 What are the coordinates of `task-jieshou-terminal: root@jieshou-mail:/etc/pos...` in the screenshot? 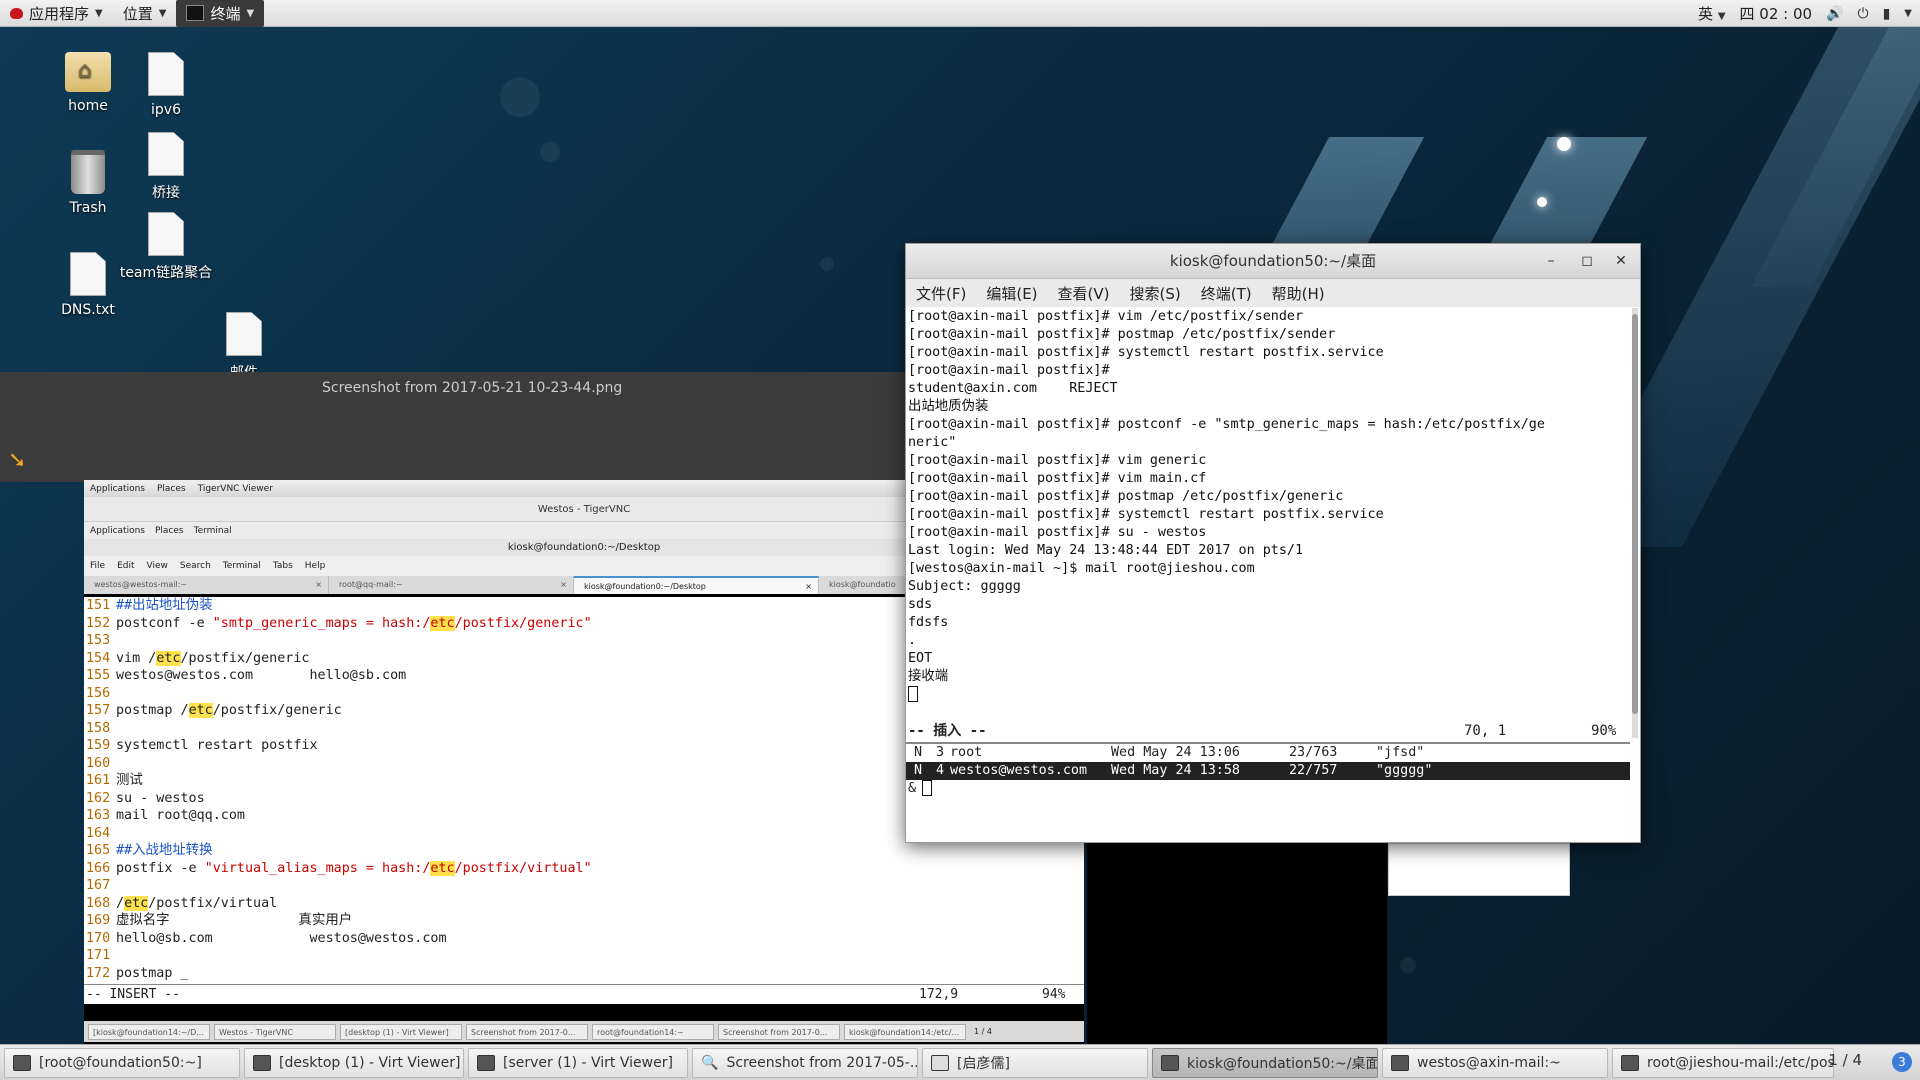 It's located at (1723, 1062).